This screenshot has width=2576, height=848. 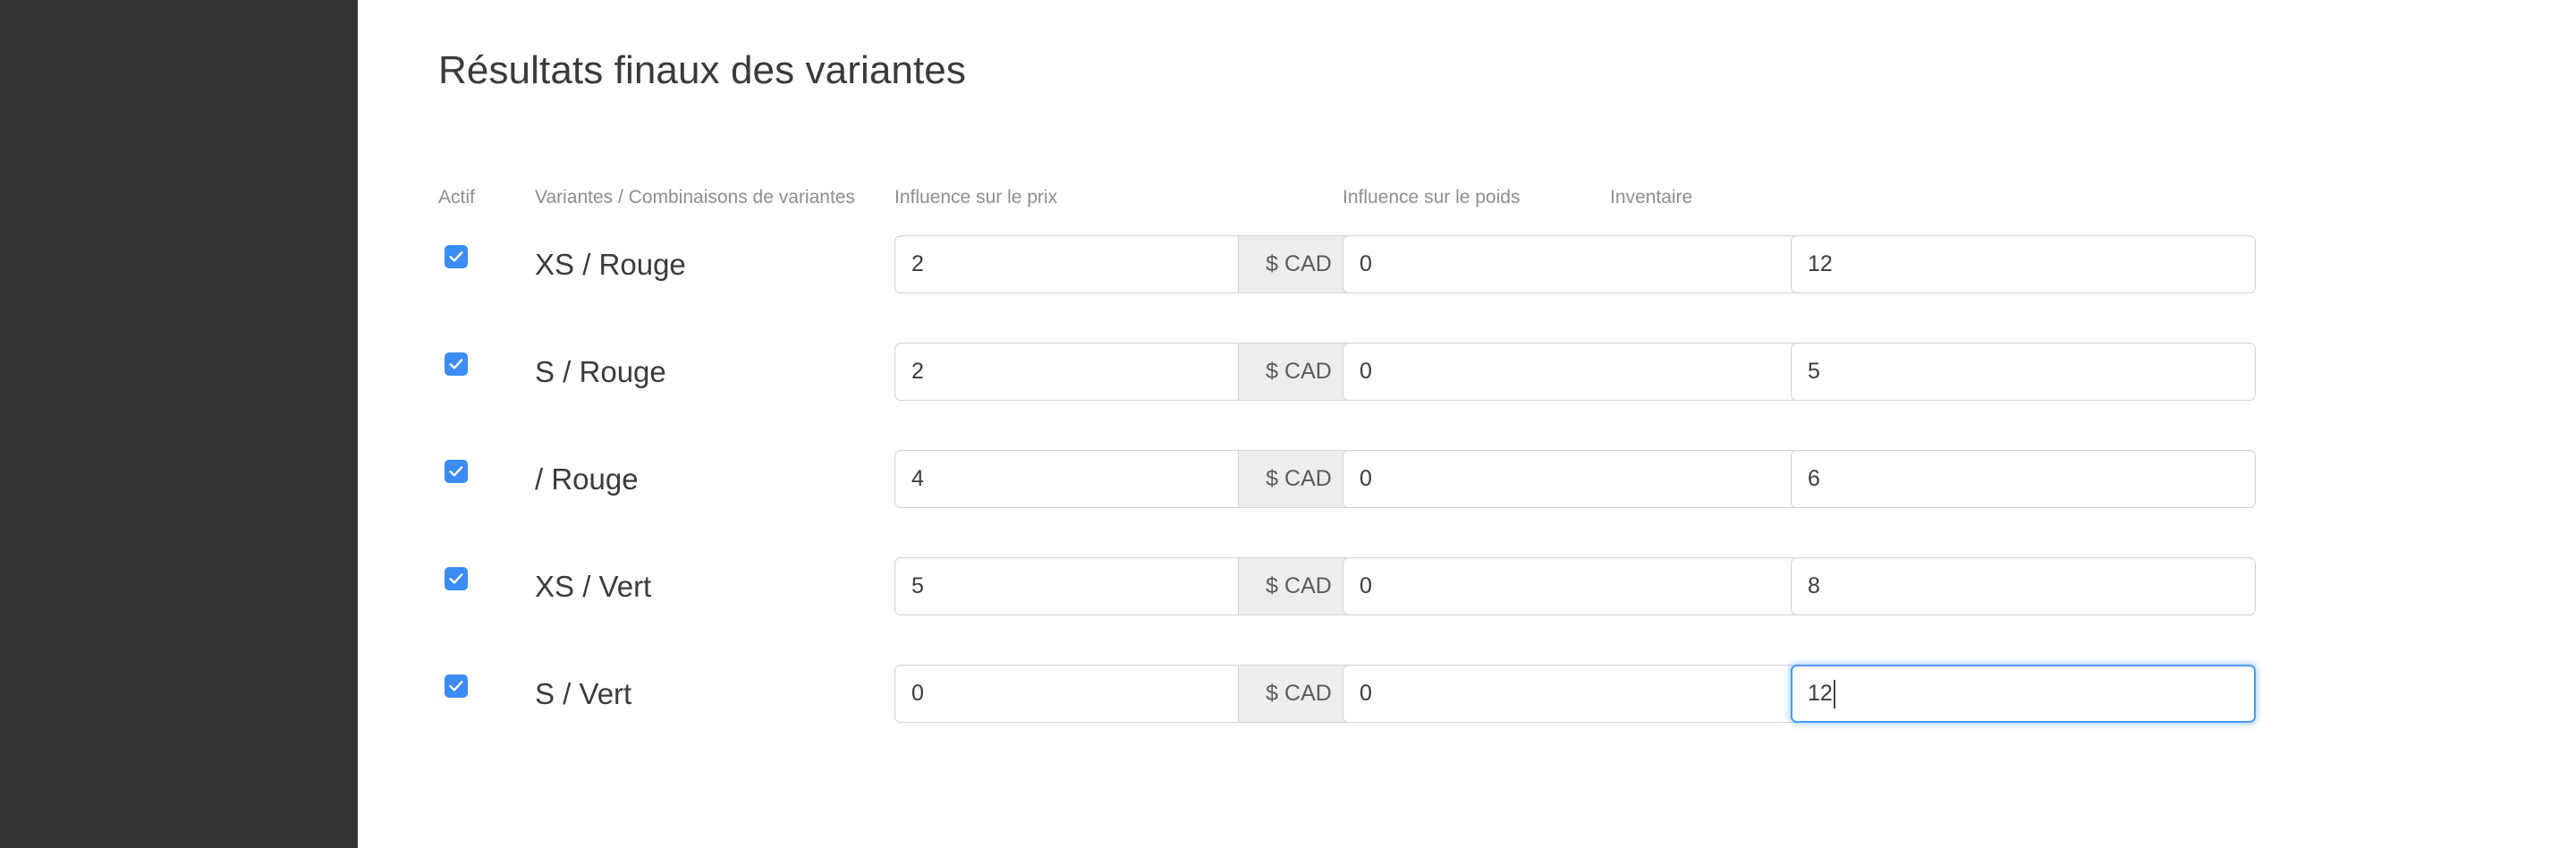 I want to click on table-row: S / Rouge $ CAD, so click(x=1460, y=372).